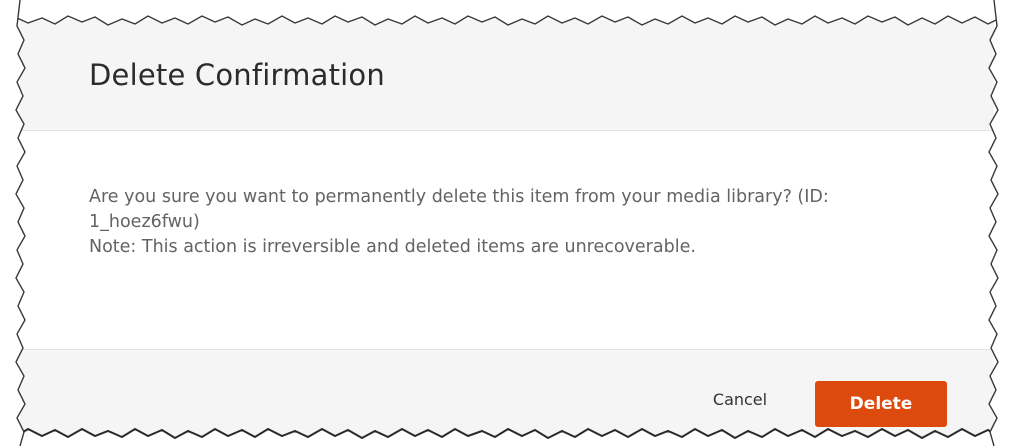 The image size is (1014, 446). What do you see at coordinates (740, 399) in the screenshot?
I see `cancel-button: Cancel` at bounding box center [740, 399].